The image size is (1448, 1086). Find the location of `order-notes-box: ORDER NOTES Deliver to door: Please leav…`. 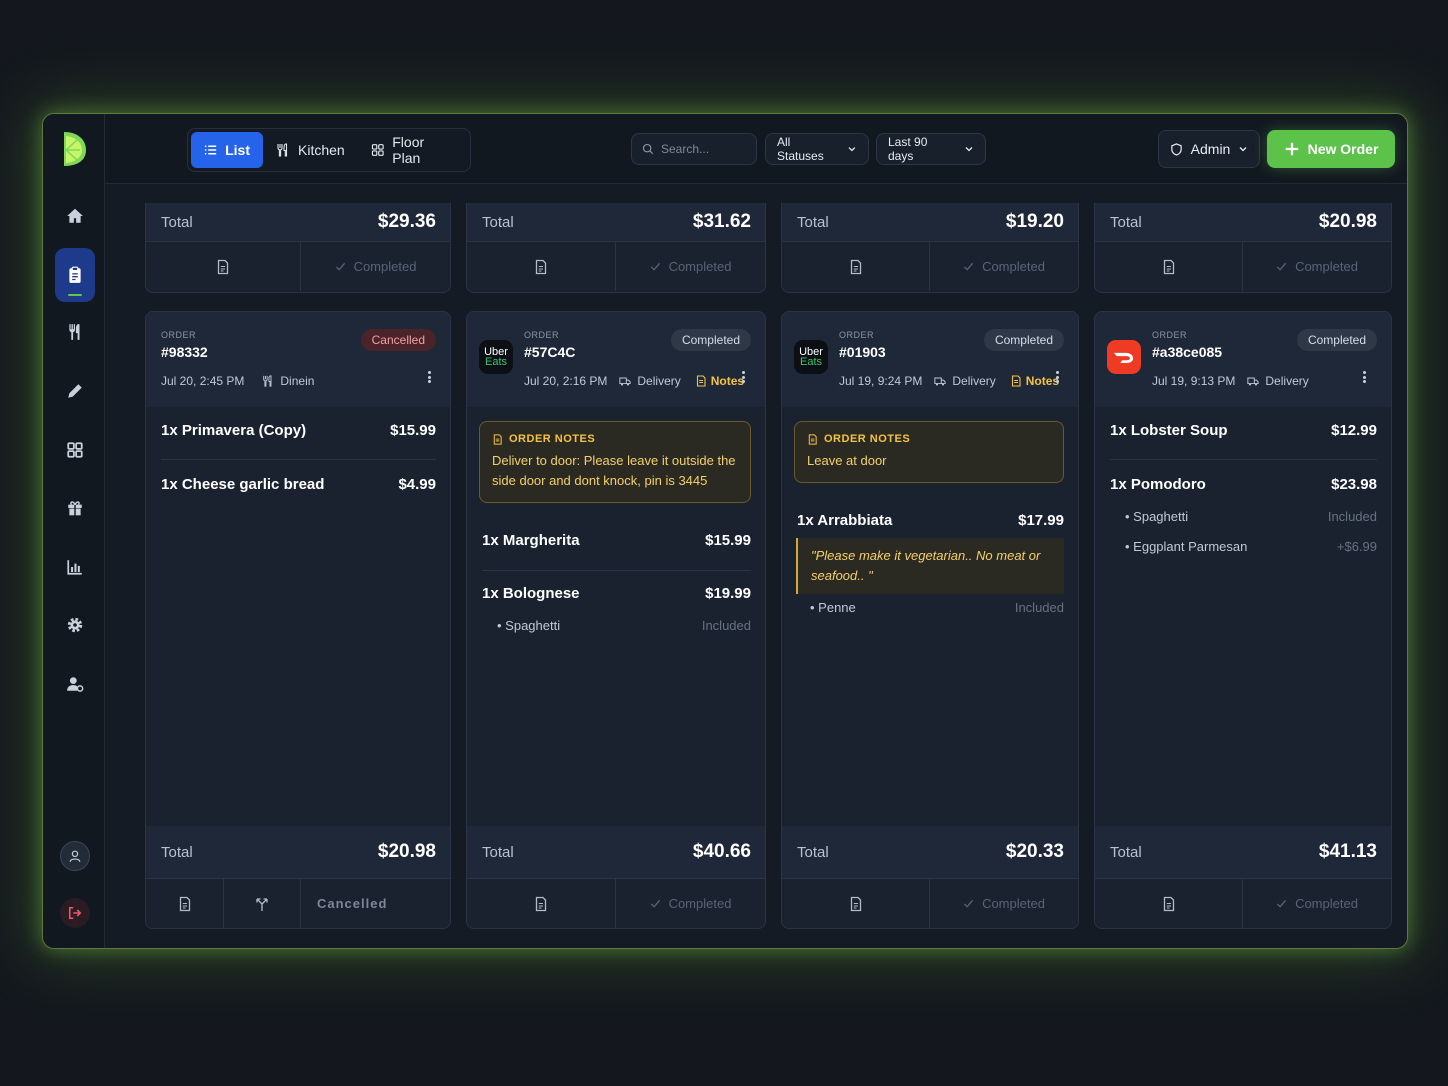

order-notes-box: ORDER NOTES Deliver to door: Please leav… is located at coordinates (615, 462).